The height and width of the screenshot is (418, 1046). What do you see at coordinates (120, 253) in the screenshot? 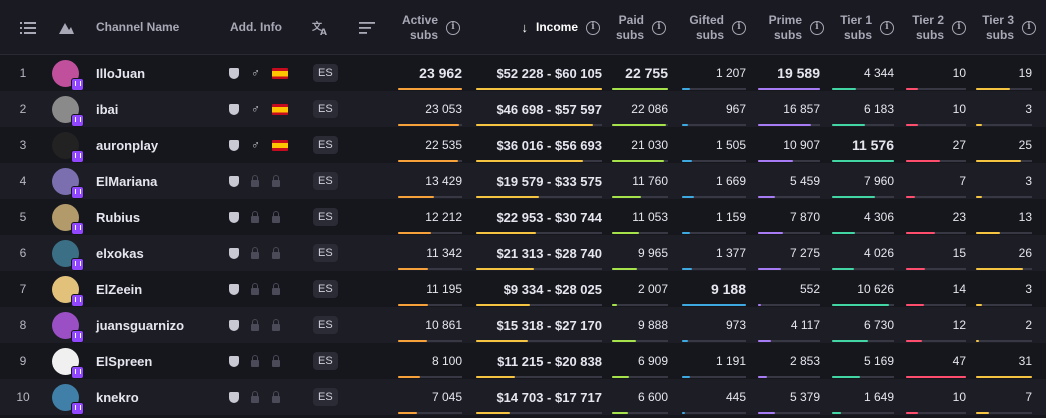
I see `channel-name-link: elxokas` at bounding box center [120, 253].